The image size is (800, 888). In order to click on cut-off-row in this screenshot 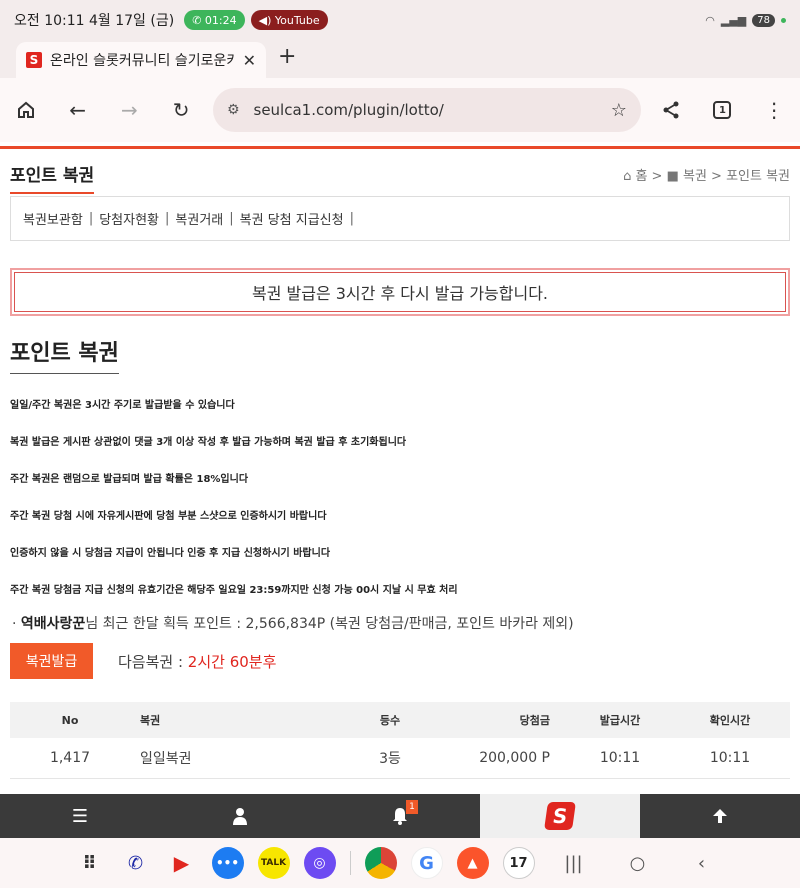, I will do `click(400, 786)`.